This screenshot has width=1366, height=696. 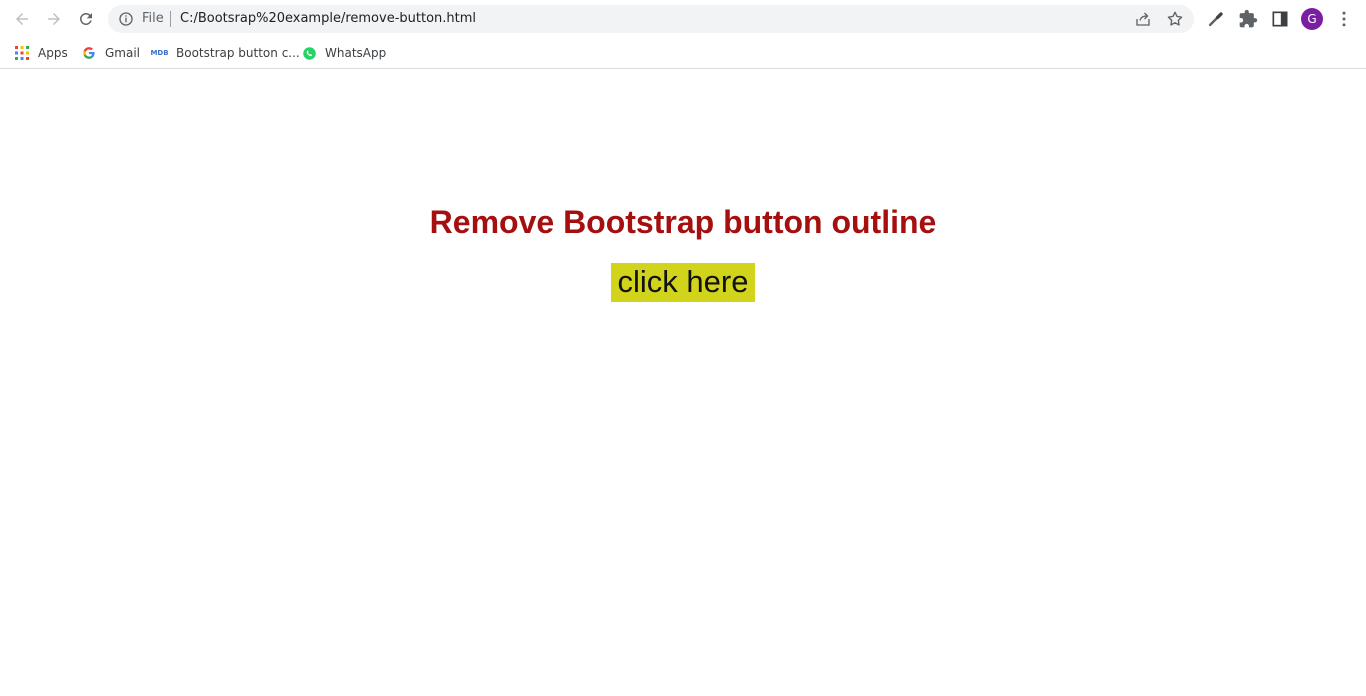 I want to click on forward-arrow-icon, so click(x=54, y=19).